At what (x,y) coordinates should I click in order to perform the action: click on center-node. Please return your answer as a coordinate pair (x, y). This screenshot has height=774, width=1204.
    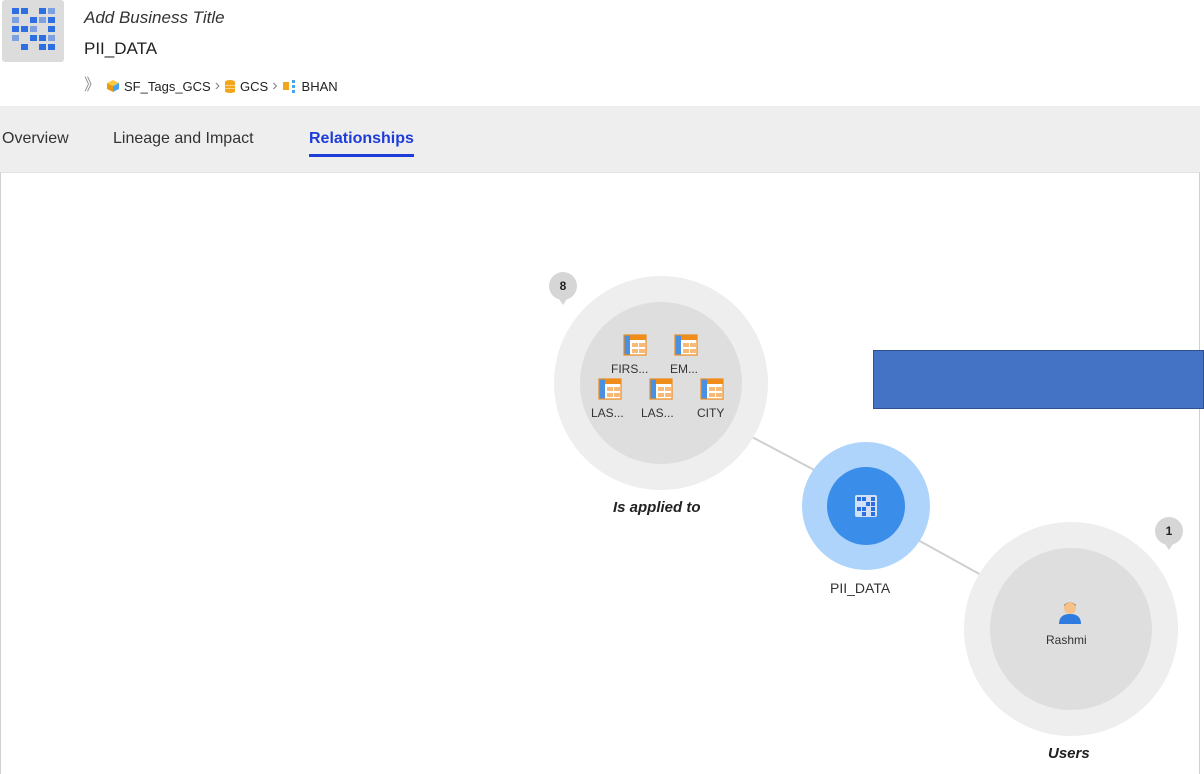
    Looking at the image, I should click on (866, 506).